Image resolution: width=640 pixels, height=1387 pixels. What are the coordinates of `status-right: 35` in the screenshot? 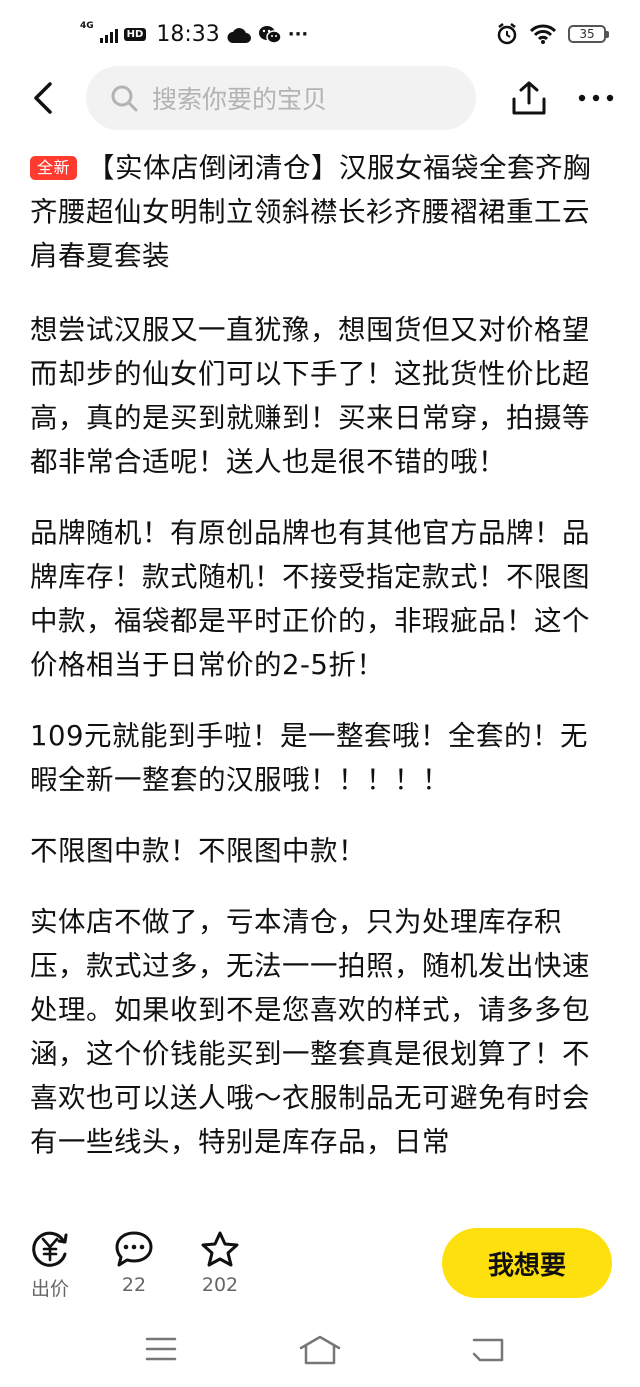 It's located at (552, 34).